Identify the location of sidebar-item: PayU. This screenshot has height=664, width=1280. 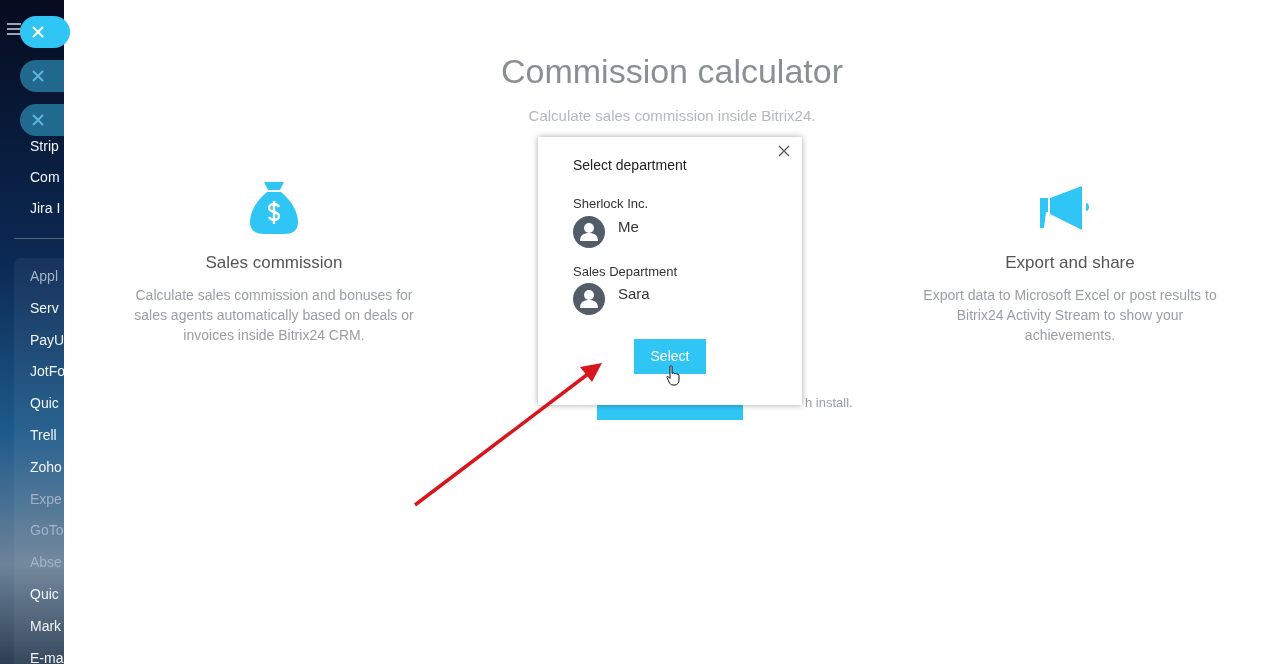
(47, 345).